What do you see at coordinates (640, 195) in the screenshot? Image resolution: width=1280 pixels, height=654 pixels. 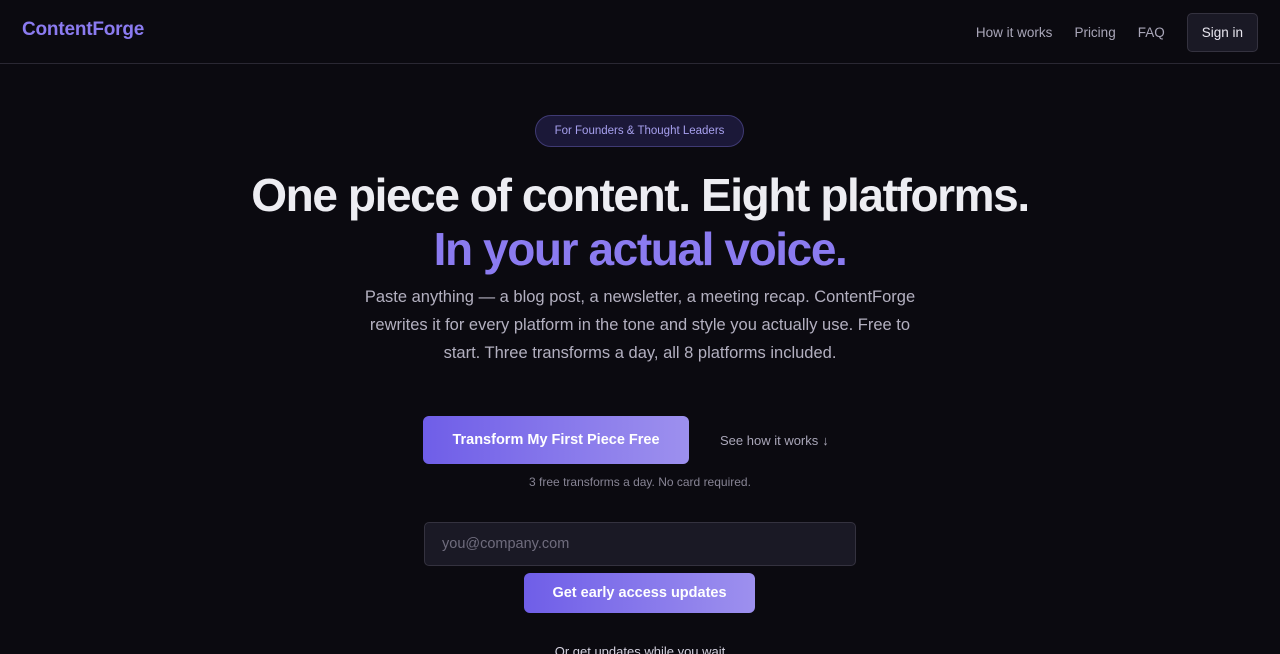 I see `headline-main: One piece of content. Eight platforms.` at bounding box center [640, 195].